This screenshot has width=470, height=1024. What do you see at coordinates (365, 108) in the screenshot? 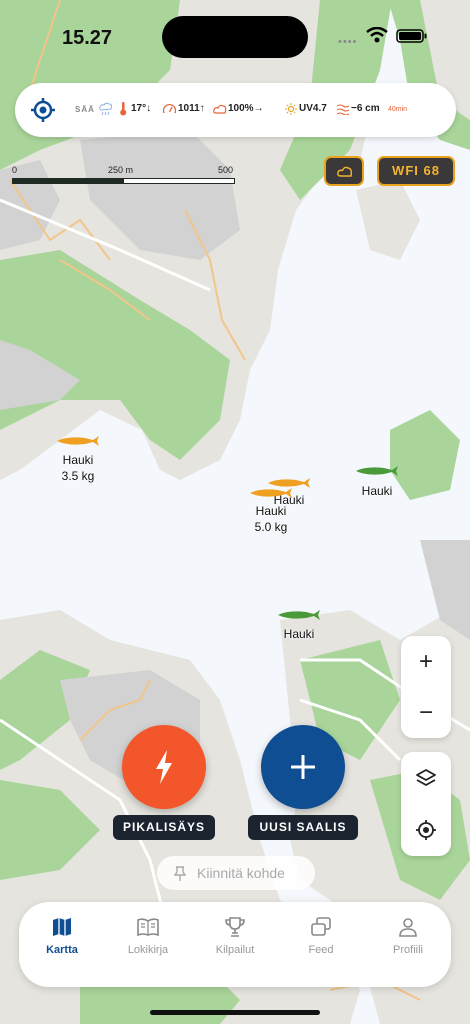
I see `water-level-value: −6 cm` at bounding box center [365, 108].